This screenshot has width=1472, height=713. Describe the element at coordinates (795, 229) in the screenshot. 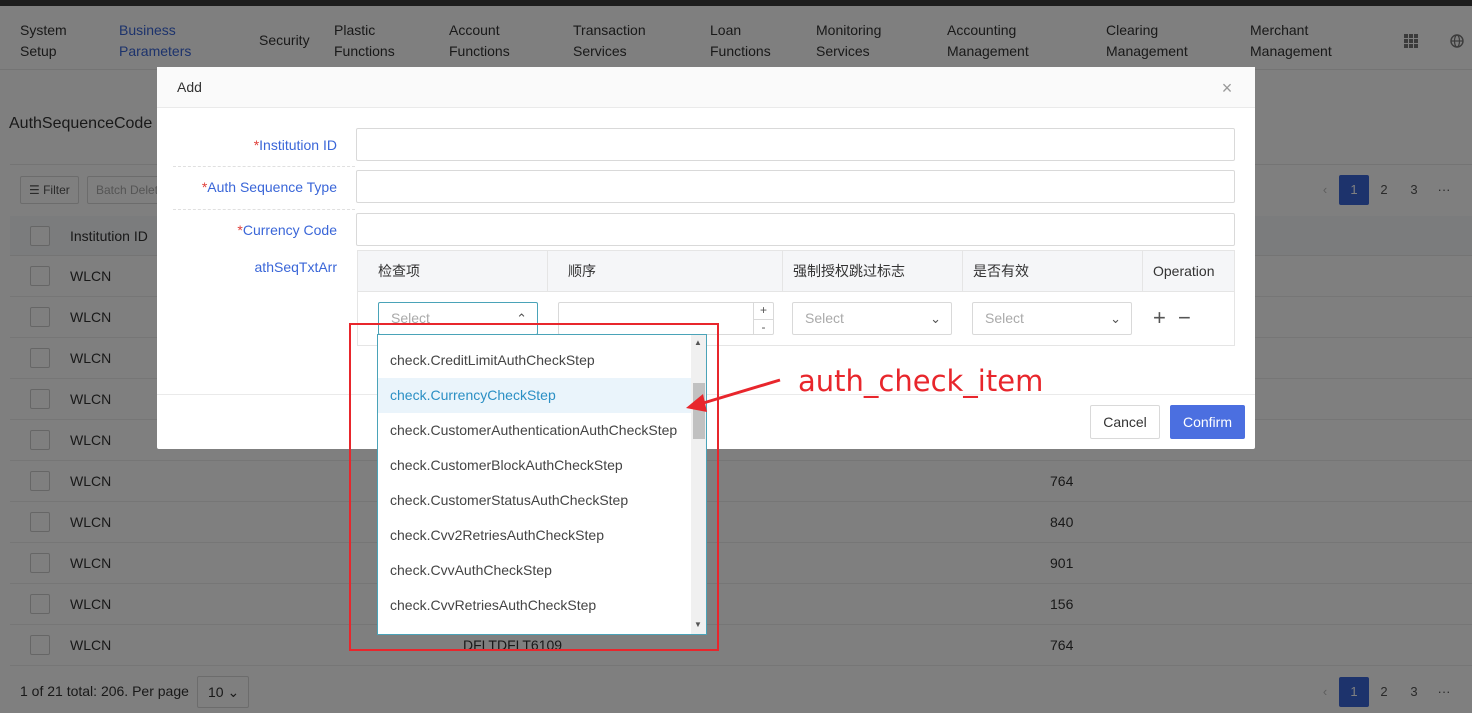

I see `currency-code-field` at that location.